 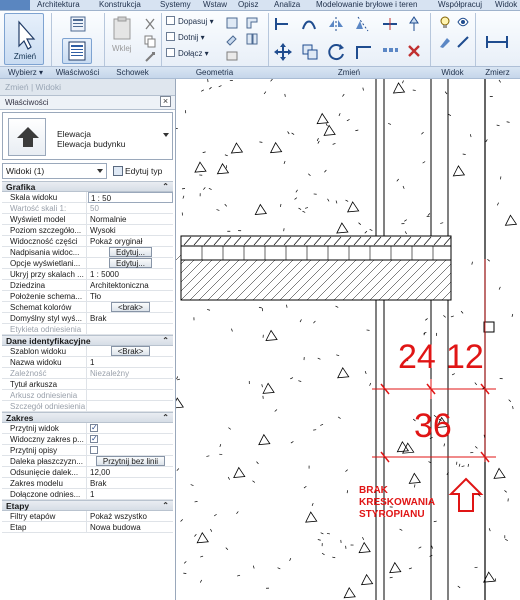 I want to click on mirror-pick-axis-icon, so click(x=336, y=24).